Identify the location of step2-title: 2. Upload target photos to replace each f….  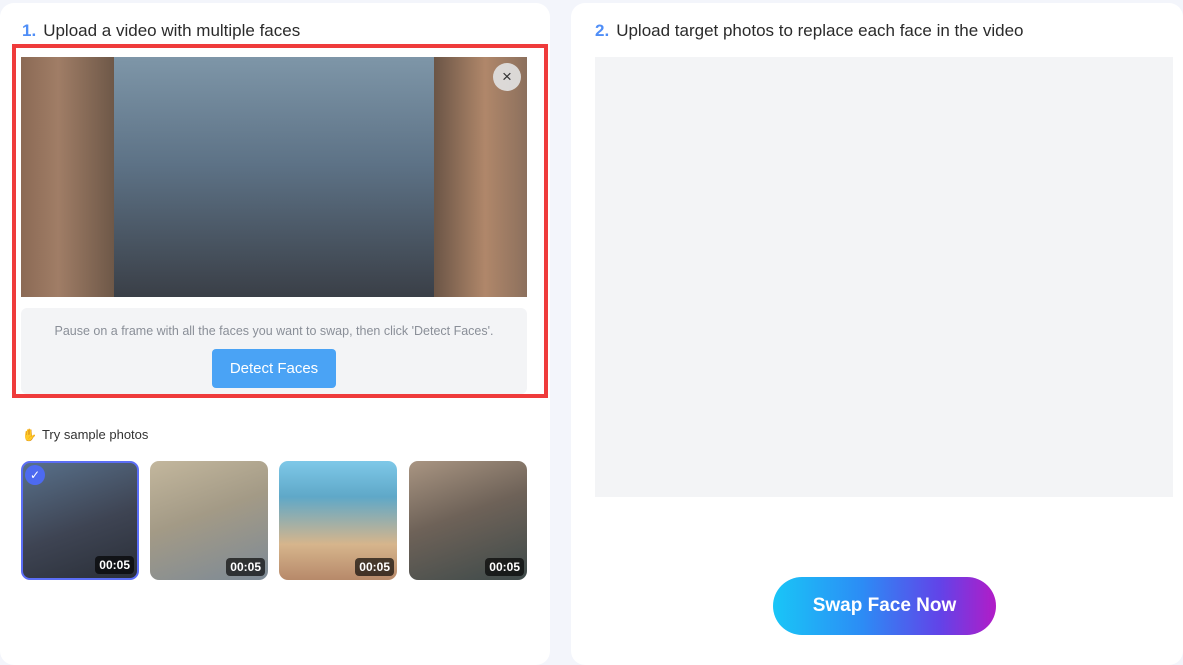
(809, 31).